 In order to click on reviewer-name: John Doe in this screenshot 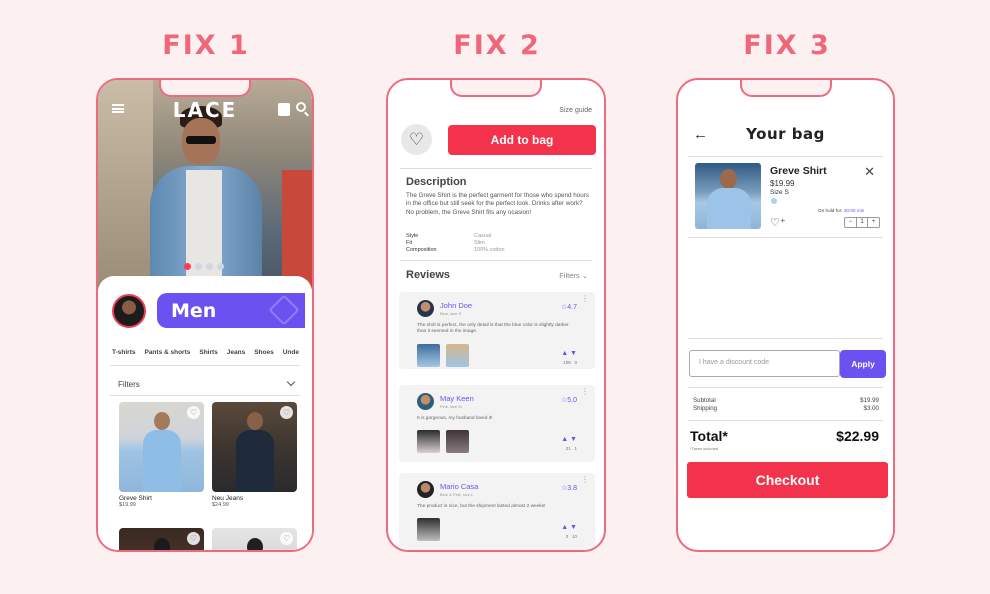, I will do `click(456, 305)`.